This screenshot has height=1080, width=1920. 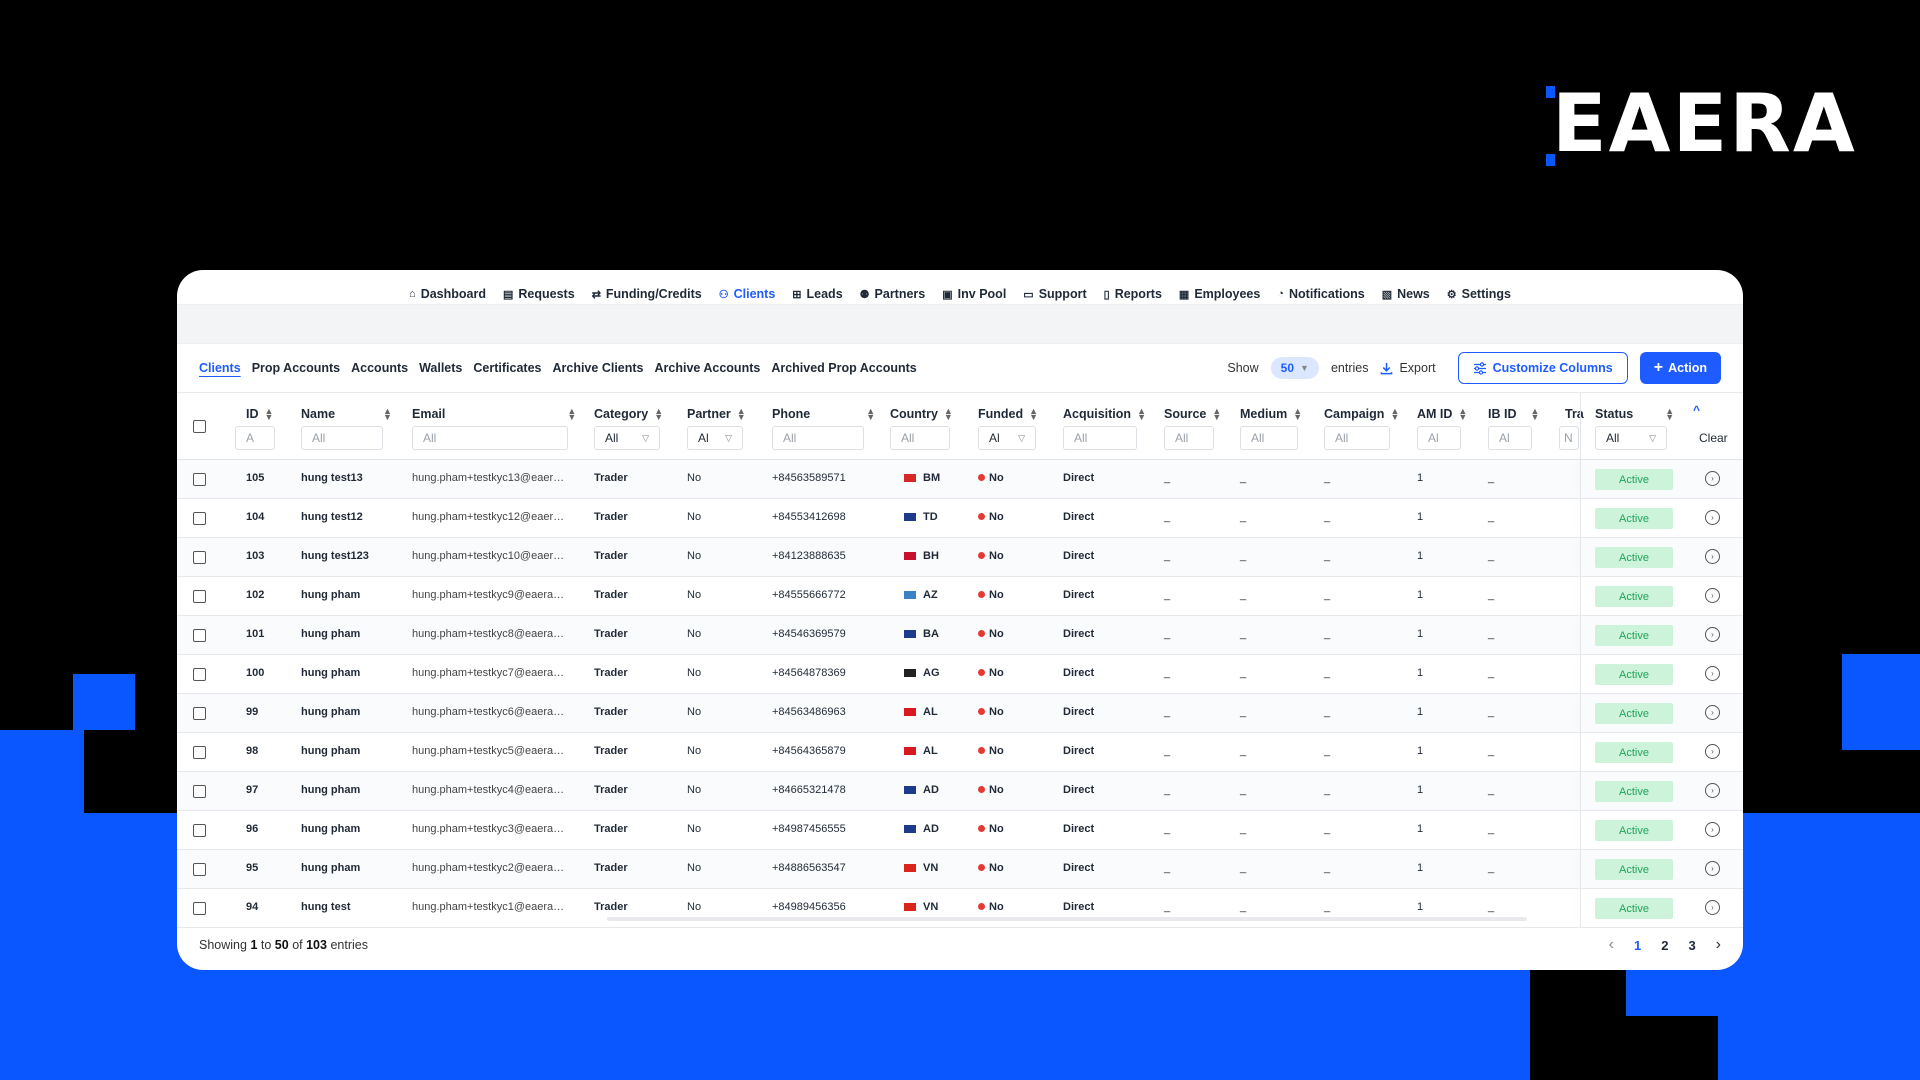 I want to click on nav-item-inv-pool: ▣ Inv Pool, so click(x=974, y=294).